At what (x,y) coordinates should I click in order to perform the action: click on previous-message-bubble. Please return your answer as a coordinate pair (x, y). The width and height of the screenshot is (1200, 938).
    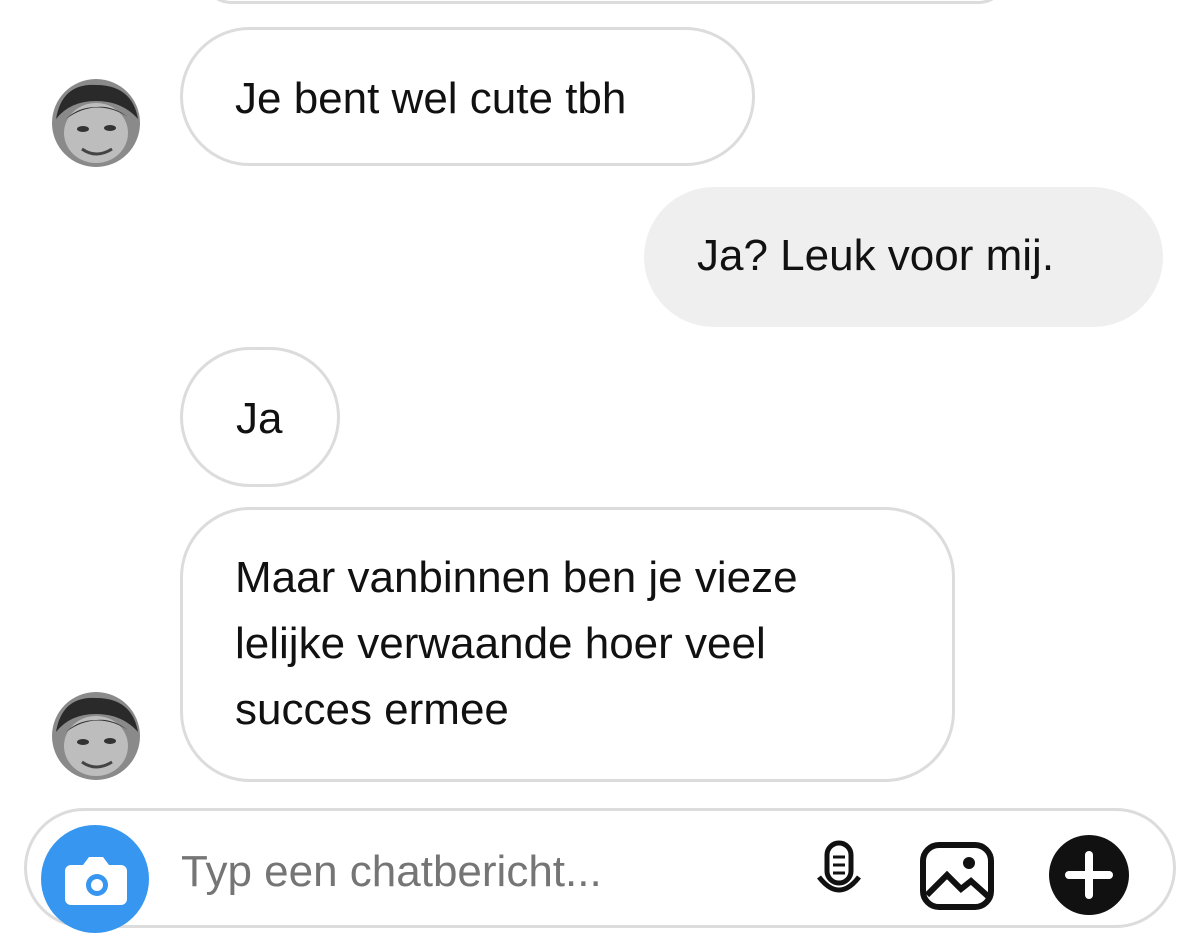
    Looking at the image, I should click on (605, 2).